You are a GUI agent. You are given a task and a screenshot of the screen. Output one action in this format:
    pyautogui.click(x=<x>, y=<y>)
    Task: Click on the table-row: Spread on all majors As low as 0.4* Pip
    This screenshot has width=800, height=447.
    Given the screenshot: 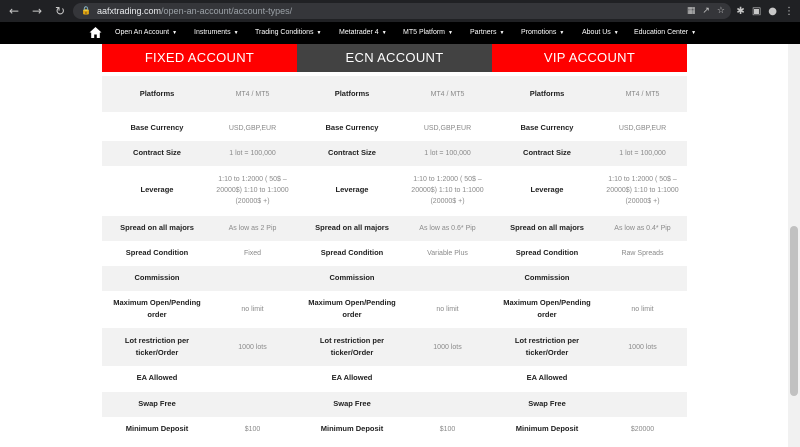 What is the action you would take?
    pyautogui.click(x=589, y=228)
    